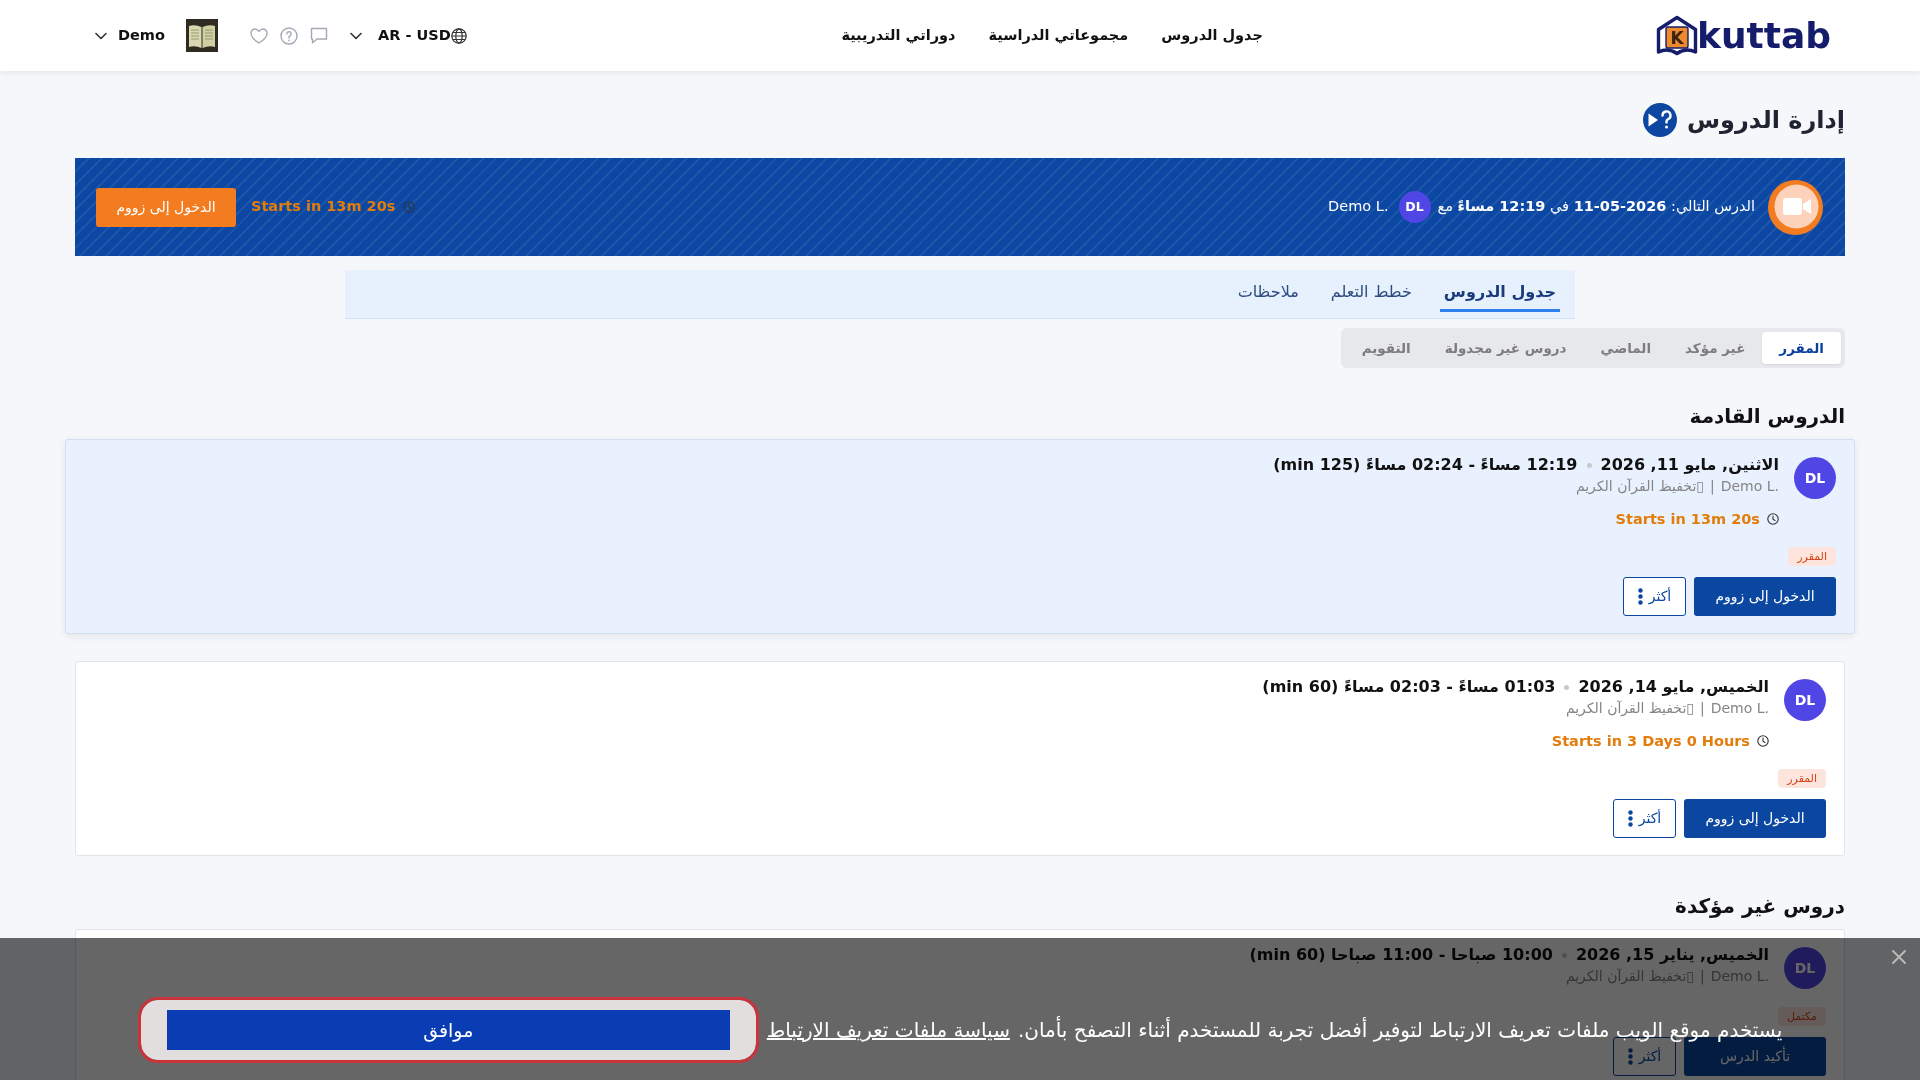  I want to click on user-menu-dropdown: Demo, so click(130, 35).